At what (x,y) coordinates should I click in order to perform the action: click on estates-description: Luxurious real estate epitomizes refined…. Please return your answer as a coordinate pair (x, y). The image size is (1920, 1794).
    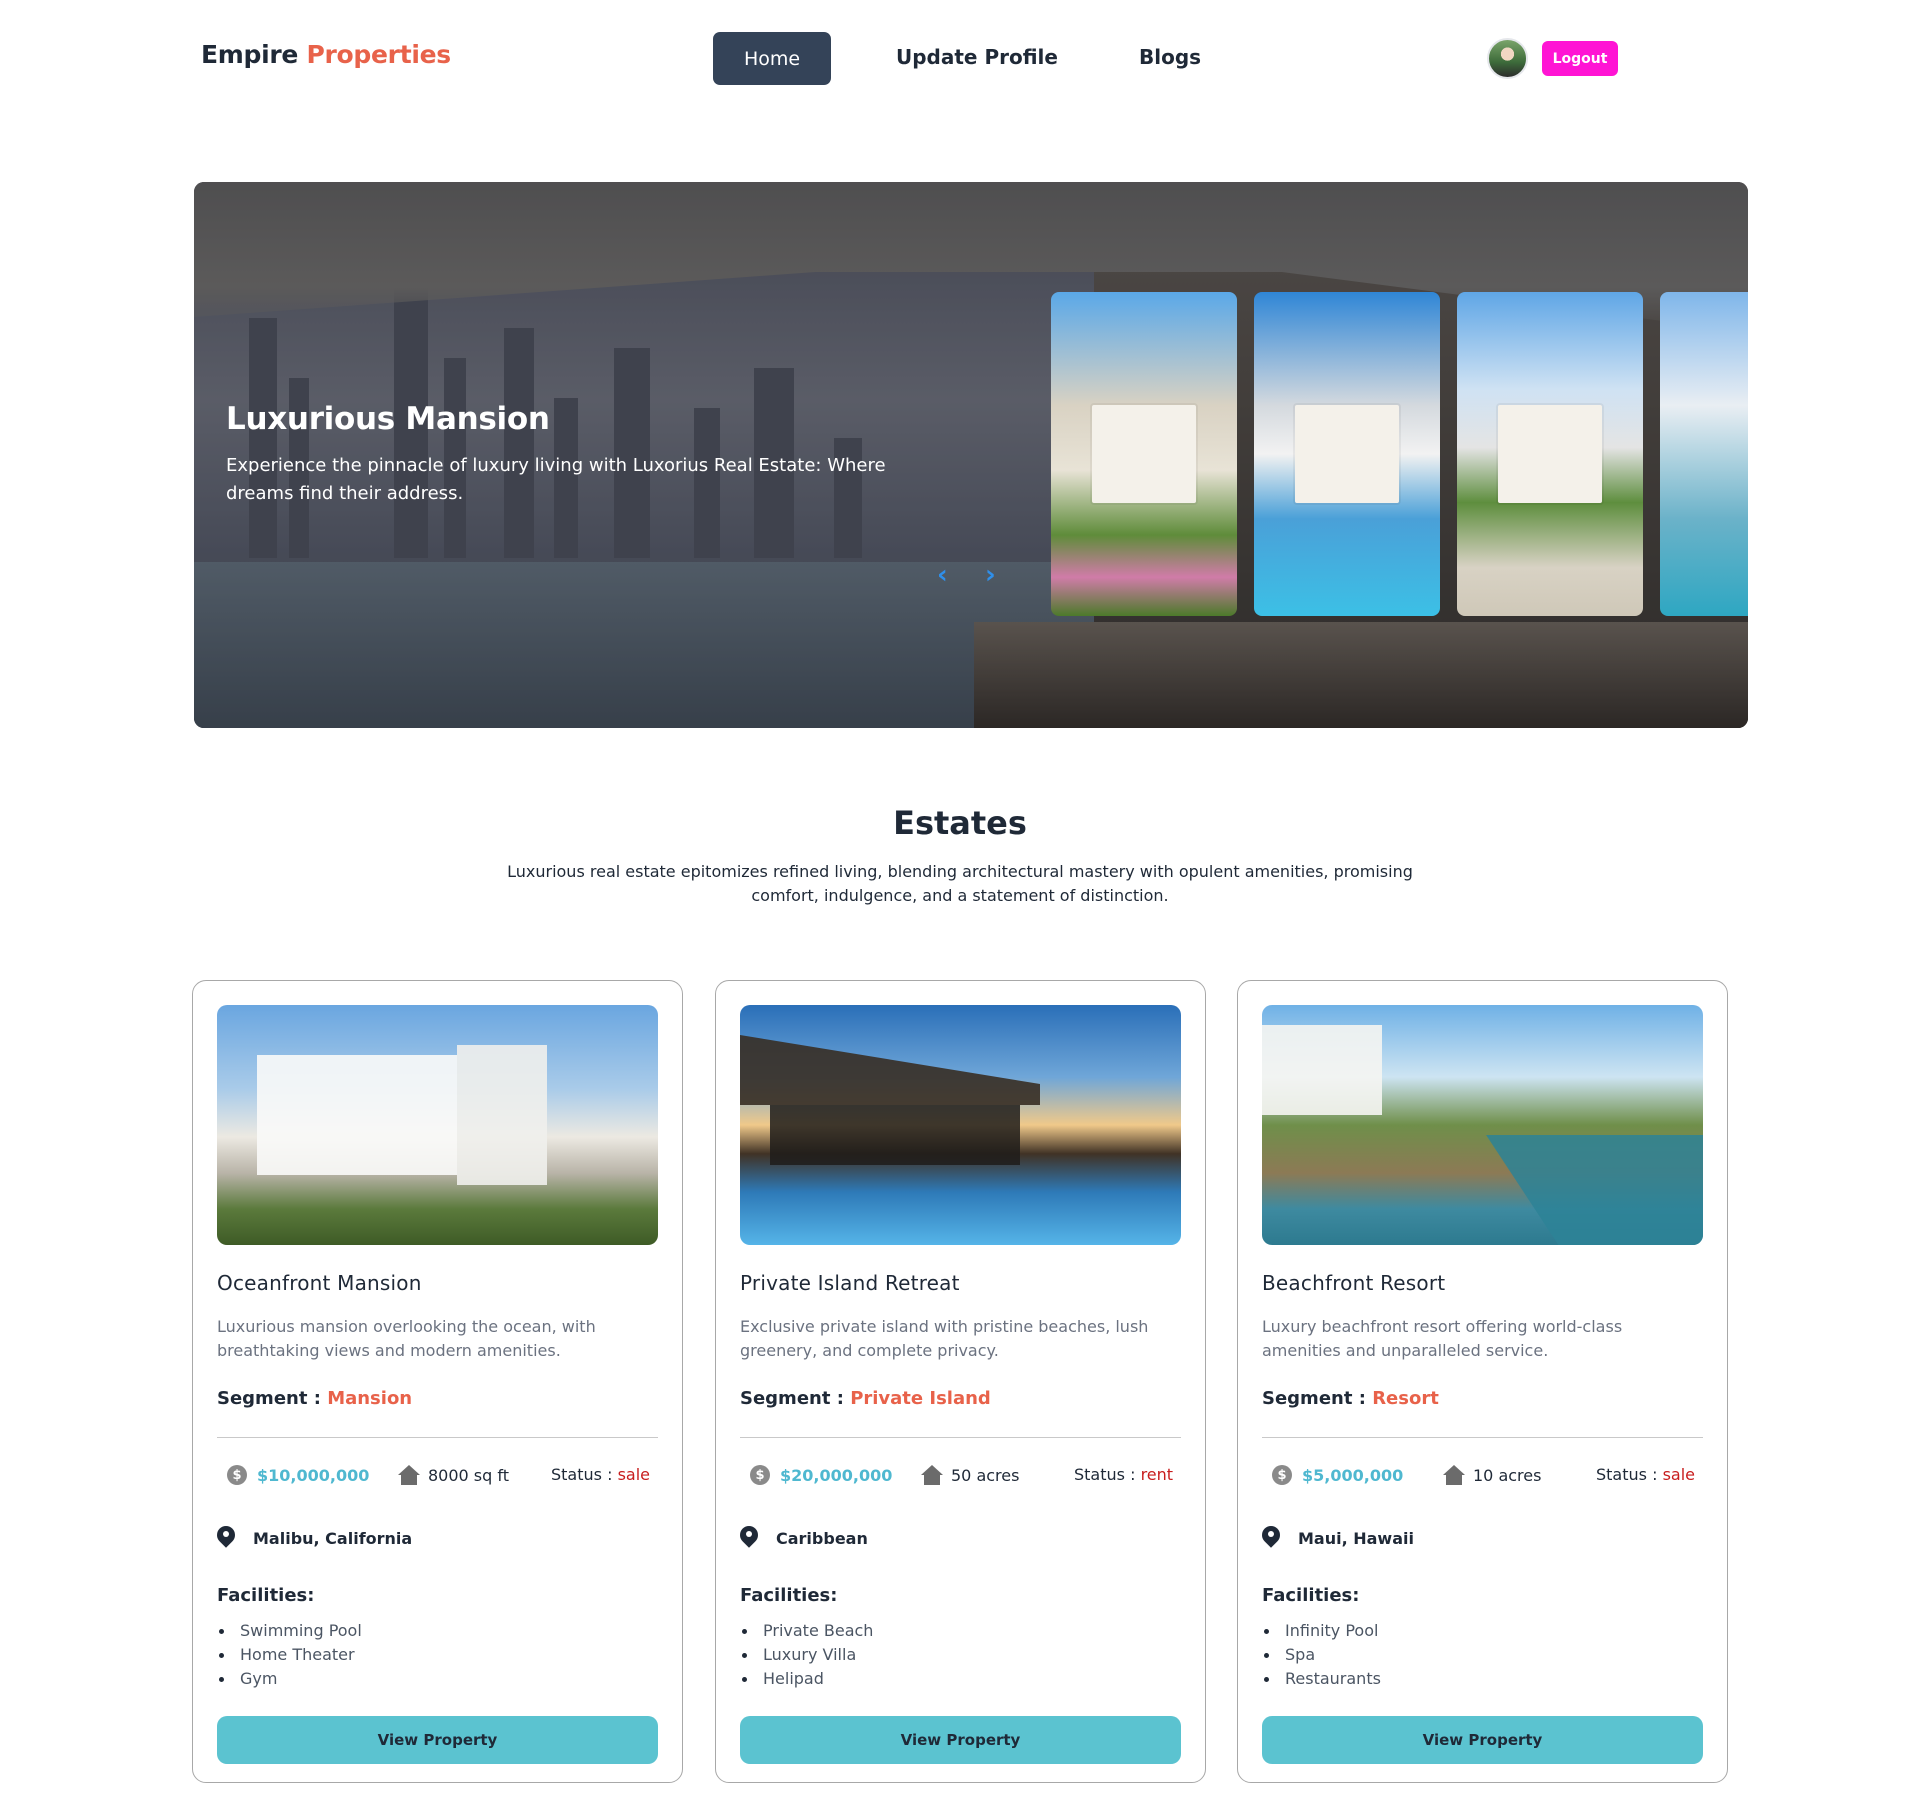
    Looking at the image, I should click on (960, 883).